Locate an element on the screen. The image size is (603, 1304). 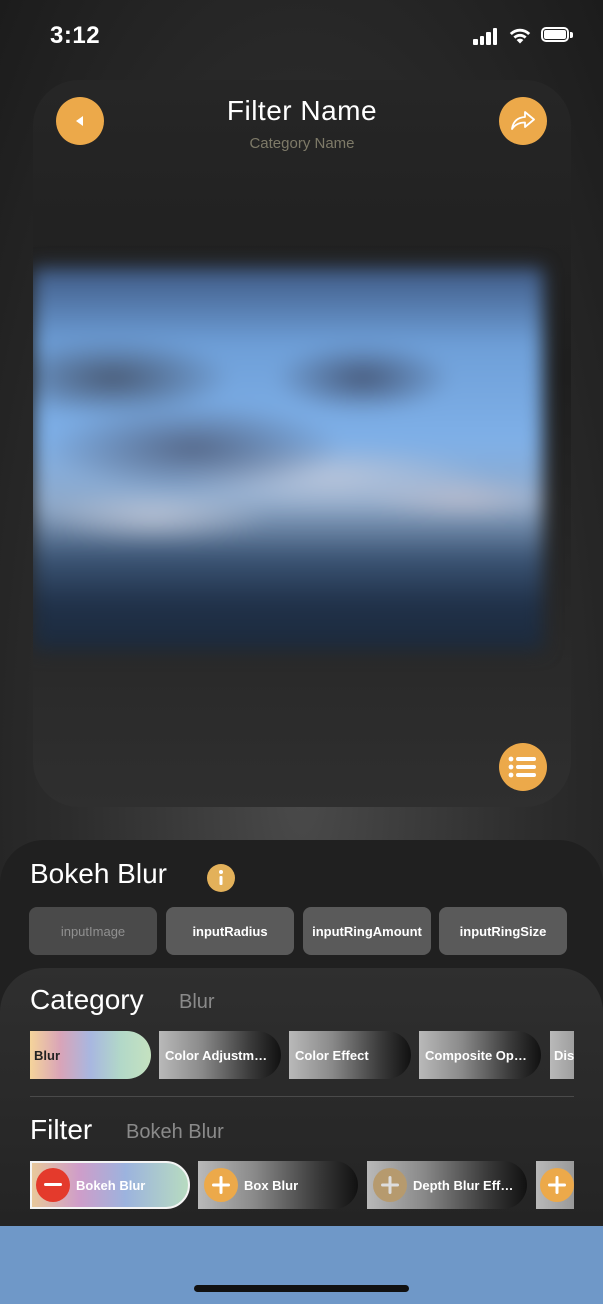
status-bar: 3:12 is located at coordinates (301, 35).